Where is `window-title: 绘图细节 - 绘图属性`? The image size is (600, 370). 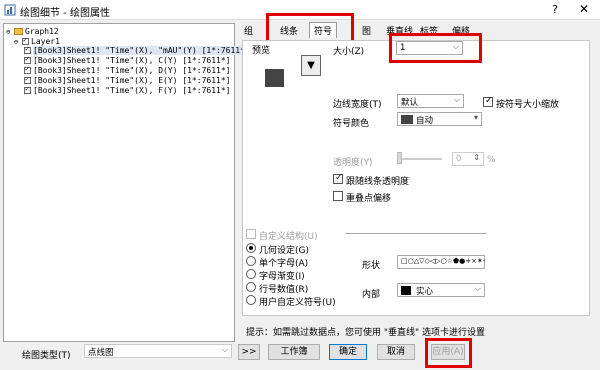 window-title: 绘图细节 - 绘图属性 is located at coordinates (65, 13).